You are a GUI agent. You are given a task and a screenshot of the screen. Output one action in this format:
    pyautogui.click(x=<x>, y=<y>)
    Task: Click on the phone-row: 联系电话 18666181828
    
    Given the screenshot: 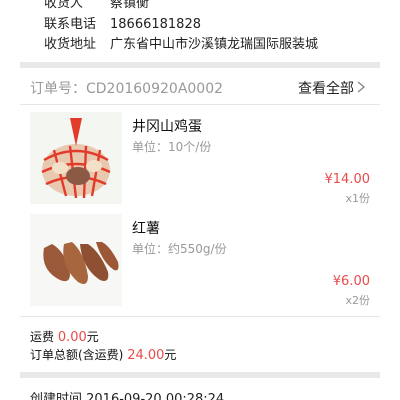 What is the action you would take?
    pyautogui.click(x=122, y=25)
    